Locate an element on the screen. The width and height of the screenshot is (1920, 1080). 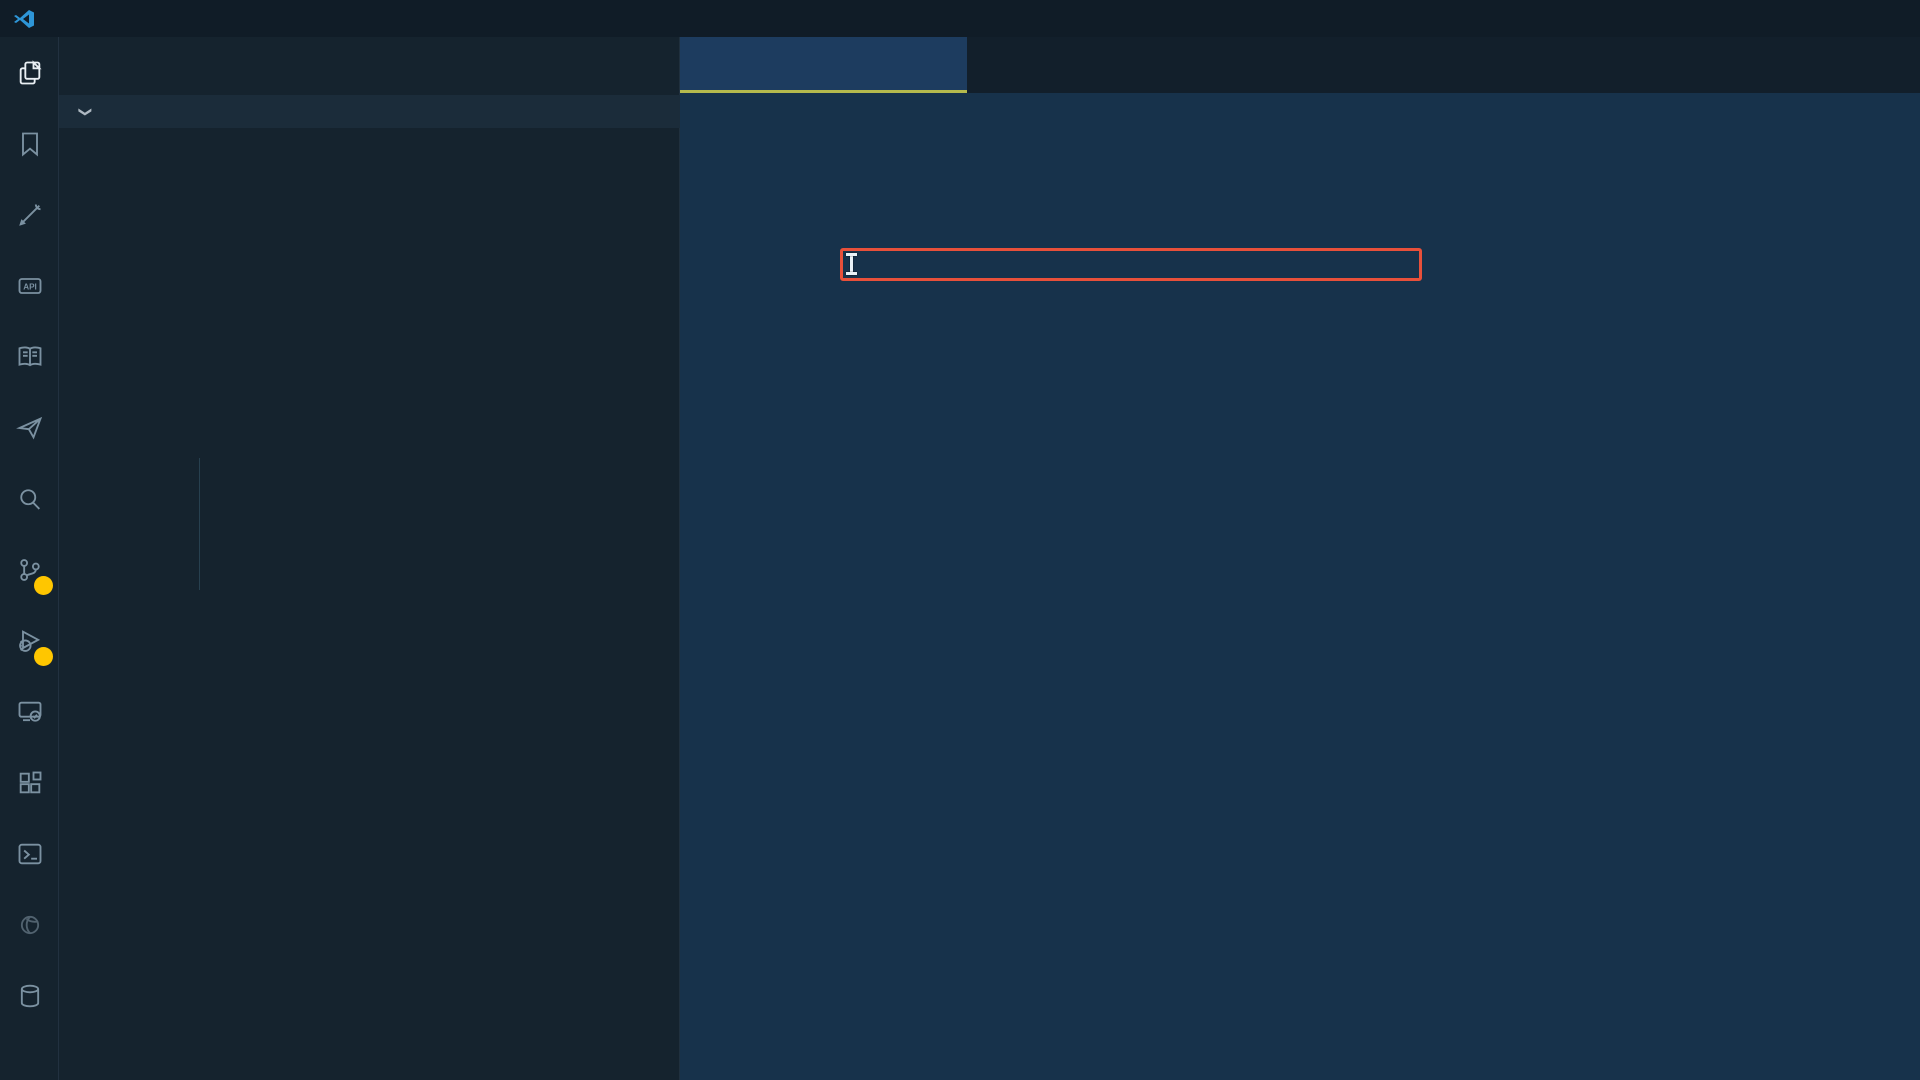
explorer-icon is located at coordinates (29, 72).